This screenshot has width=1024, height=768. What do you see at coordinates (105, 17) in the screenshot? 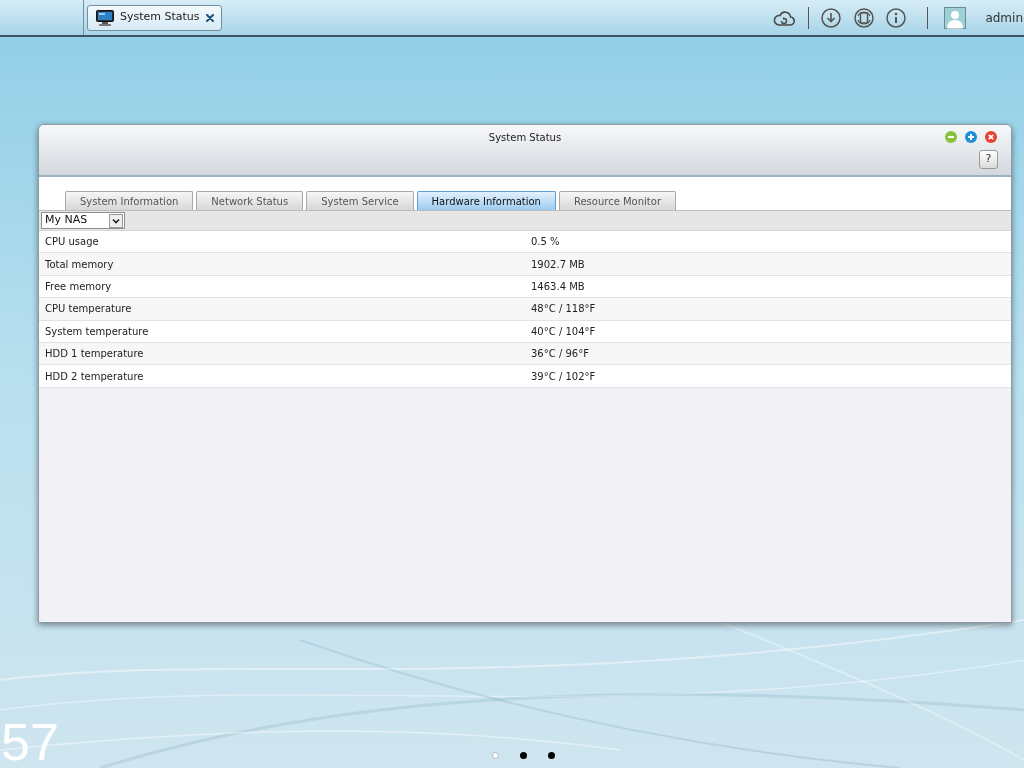
I see `monitor-icon` at bounding box center [105, 17].